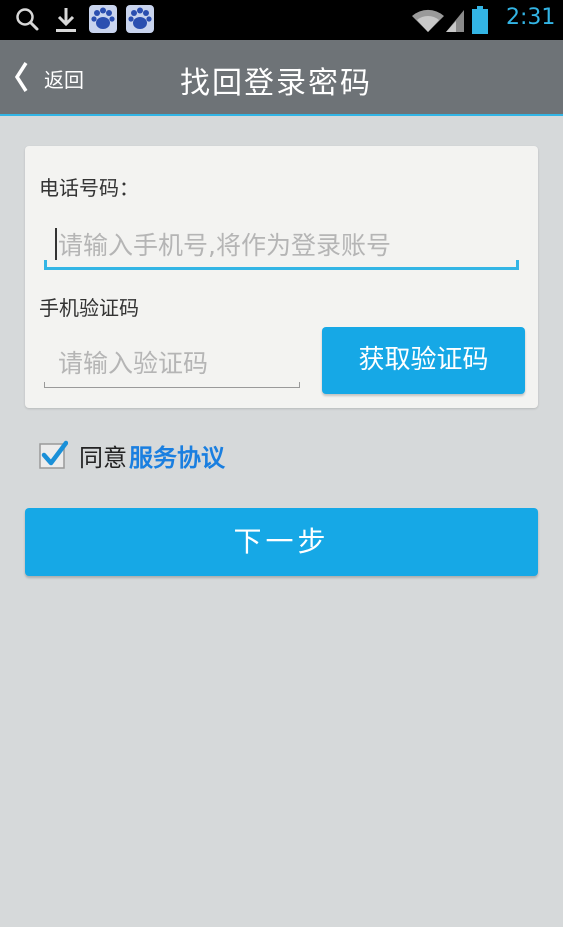  What do you see at coordinates (133, 363) in the screenshot?
I see `code-placeholder: 请输入验证码` at bounding box center [133, 363].